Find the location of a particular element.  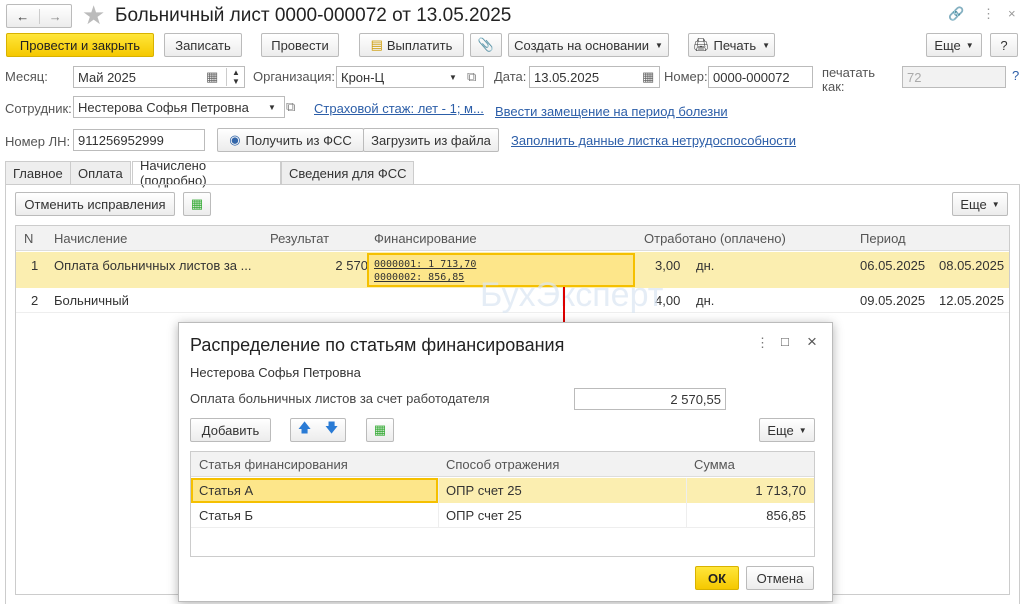

pay-button: ▤ Выплатить is located at coordinates (411, 45).